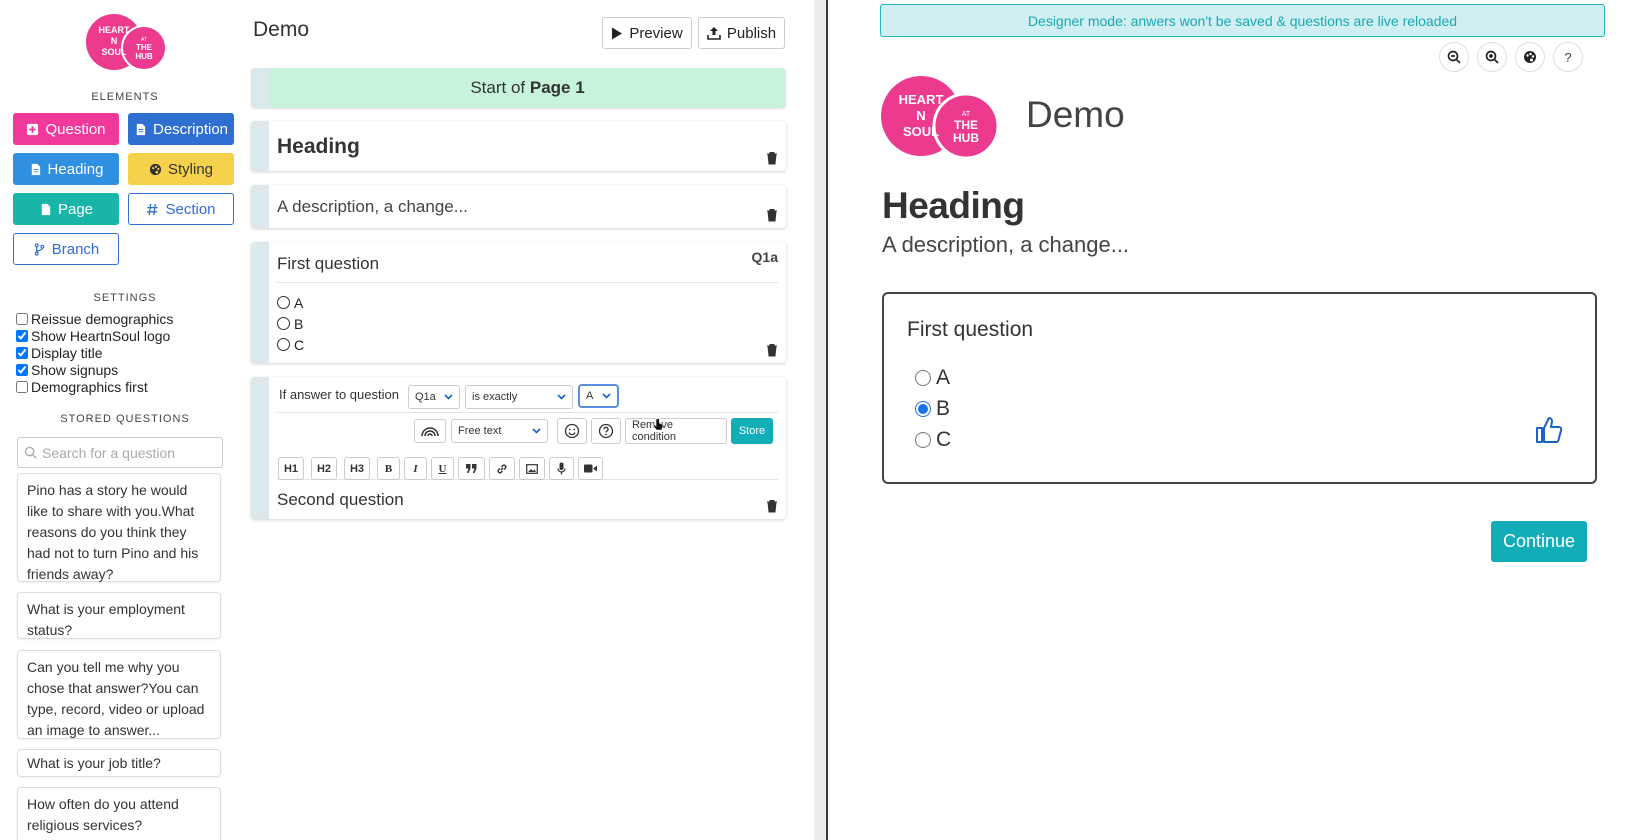  I want to click on svg-text: THE, so click(966, 125).